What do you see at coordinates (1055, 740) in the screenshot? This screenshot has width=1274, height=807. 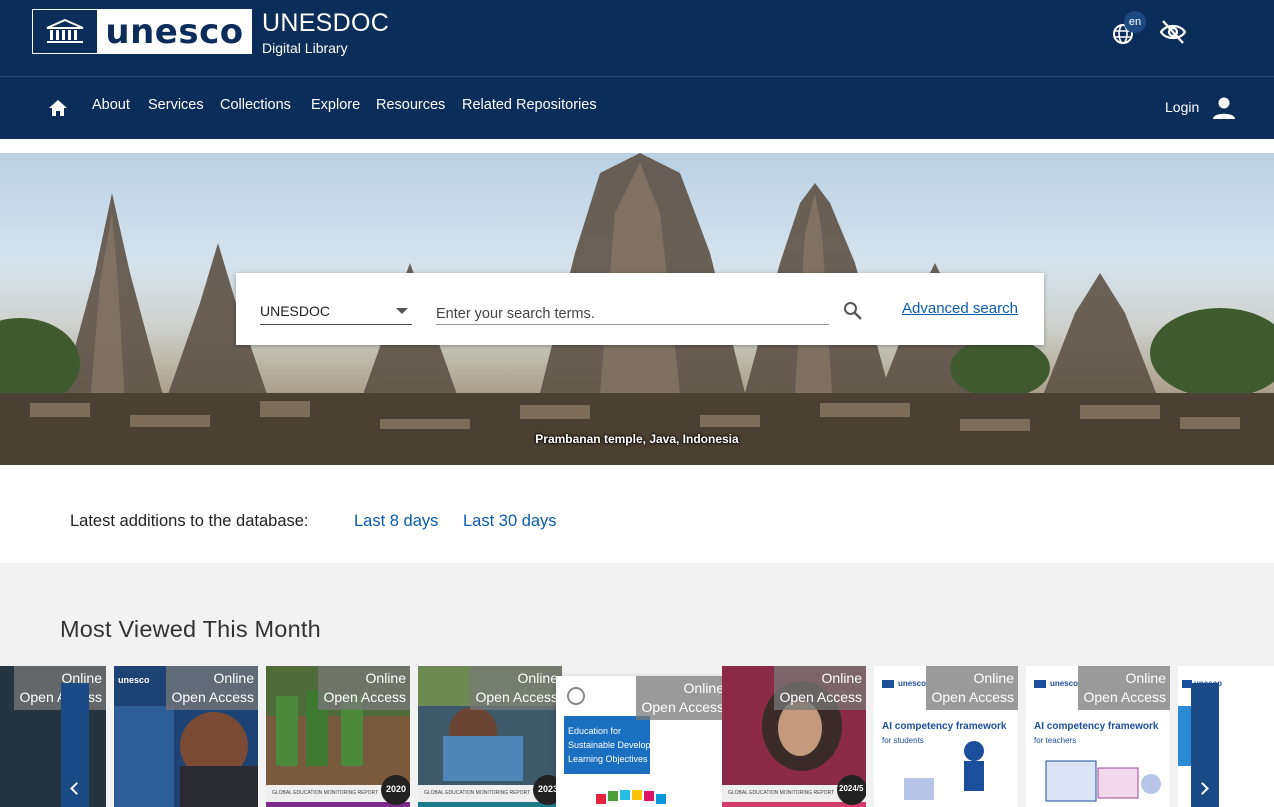 I see `cover-subtitle: for teachers` at bounding box center [1055, 740].